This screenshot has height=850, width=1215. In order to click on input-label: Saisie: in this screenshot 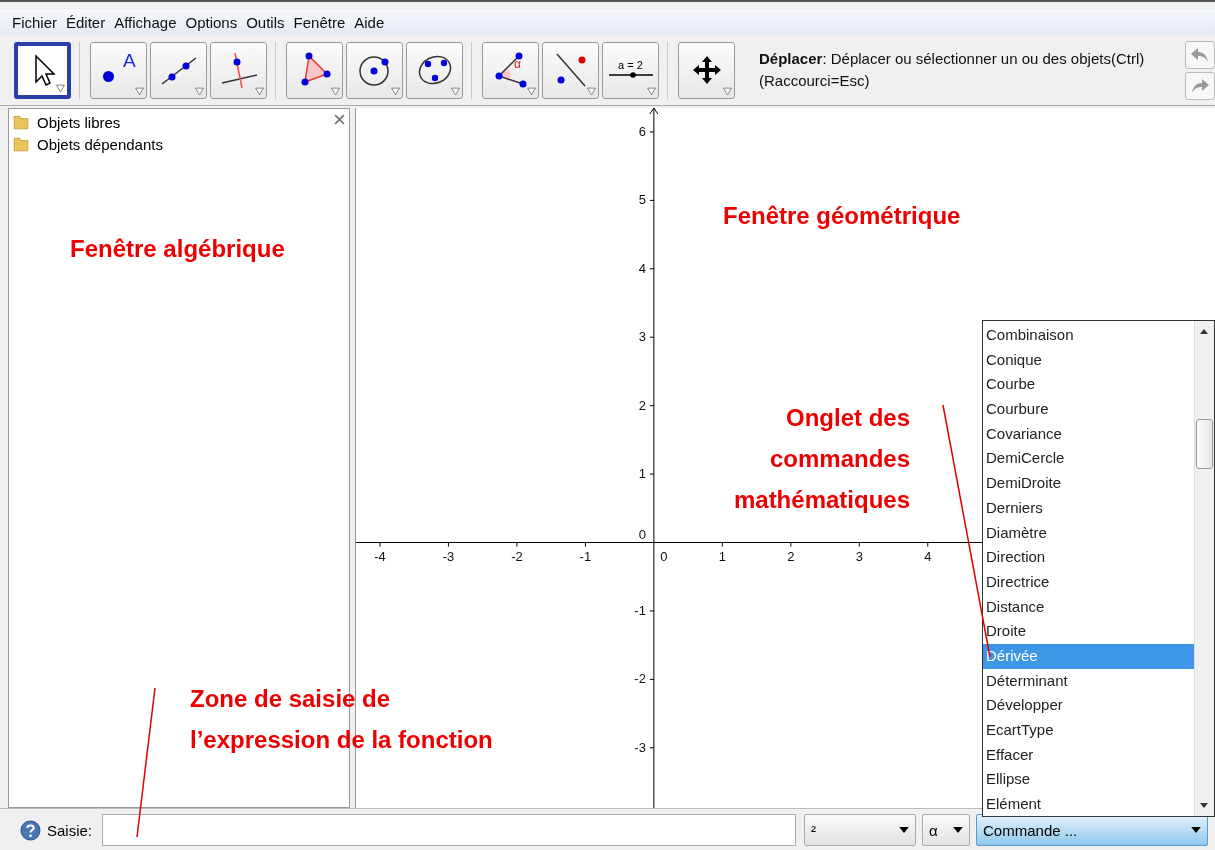, I will do `click(70, 830)`.